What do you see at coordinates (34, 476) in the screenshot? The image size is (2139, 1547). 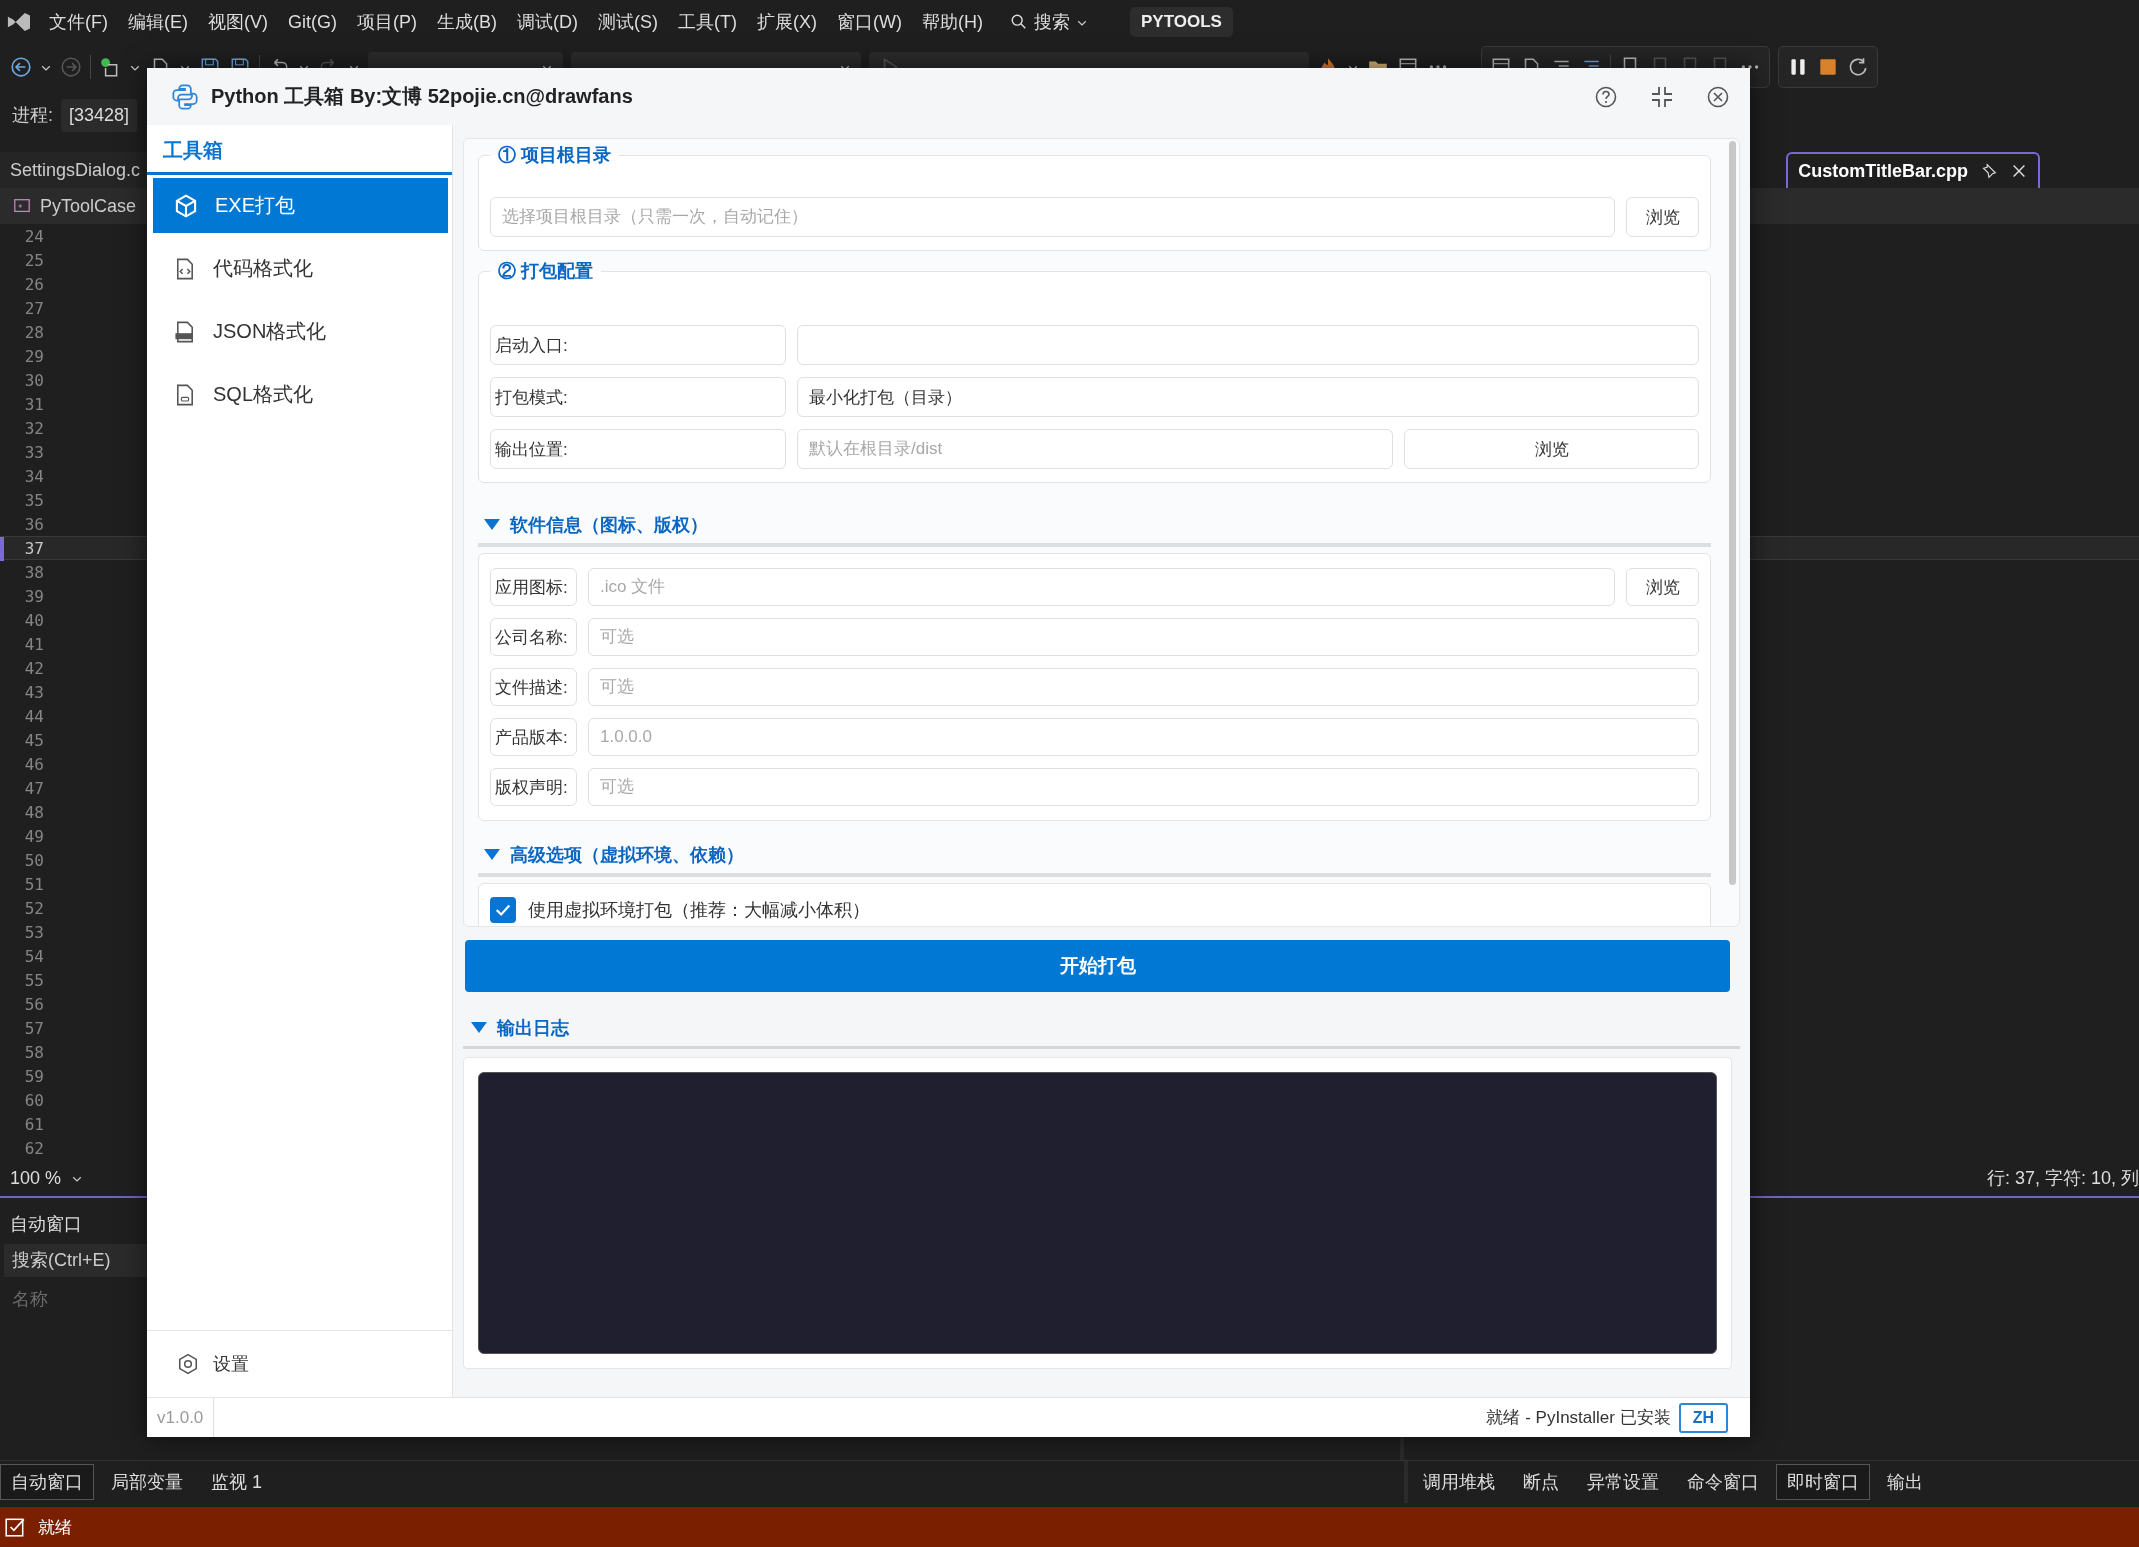 I see `line-number: 34` at bounding box center [34, 476].